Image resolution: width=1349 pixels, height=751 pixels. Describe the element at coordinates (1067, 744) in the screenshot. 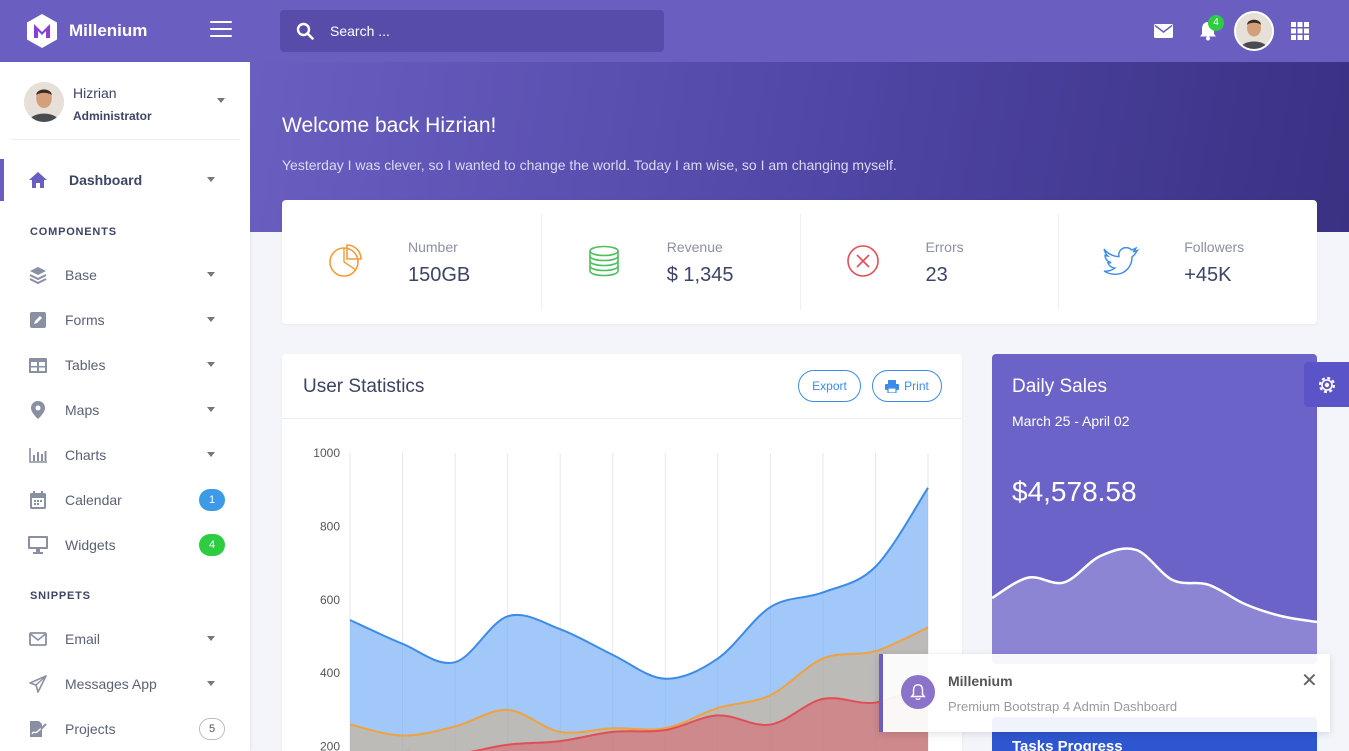

I see `tasks-progress-title: Tasks Progress` at that location.